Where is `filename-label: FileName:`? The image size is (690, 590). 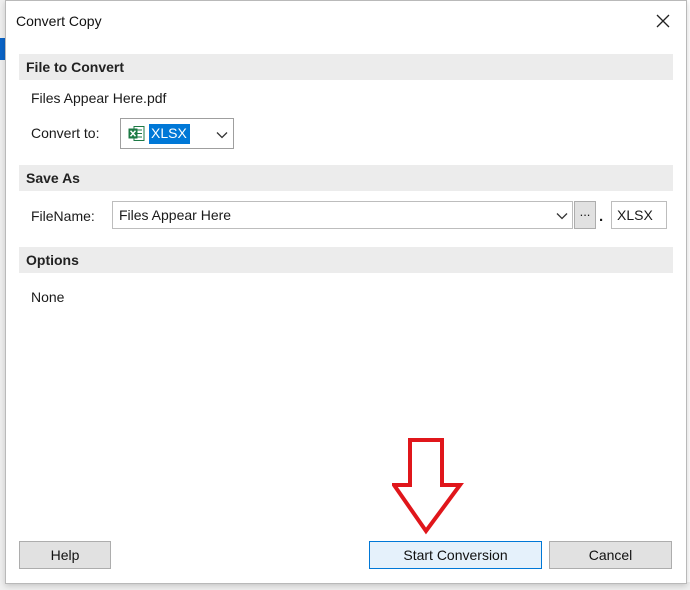 filename-label: FileName: is located at coordinates (63, 216).